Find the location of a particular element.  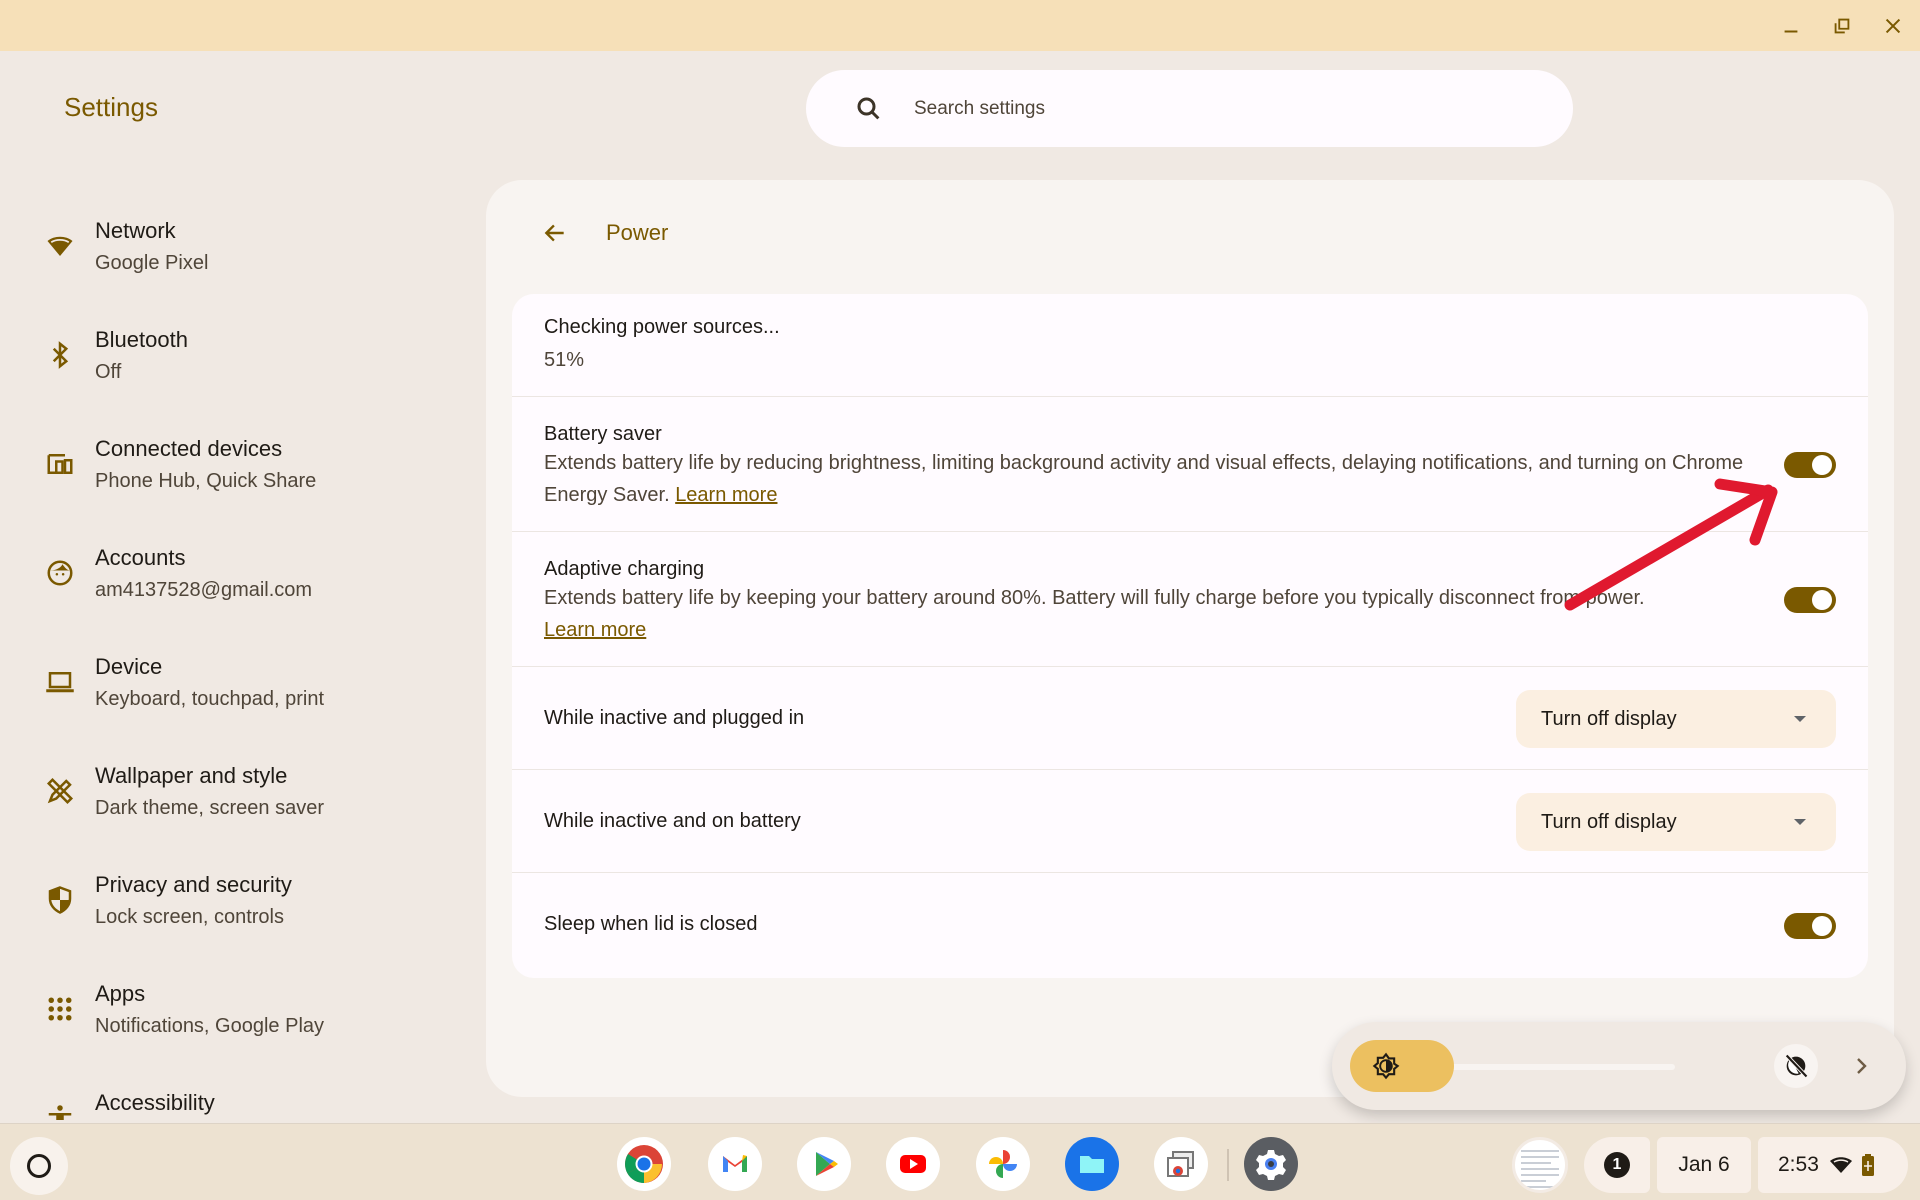

sidebar-item-bluetooth: Bluetooth Off is located at coordinates (235, 354).